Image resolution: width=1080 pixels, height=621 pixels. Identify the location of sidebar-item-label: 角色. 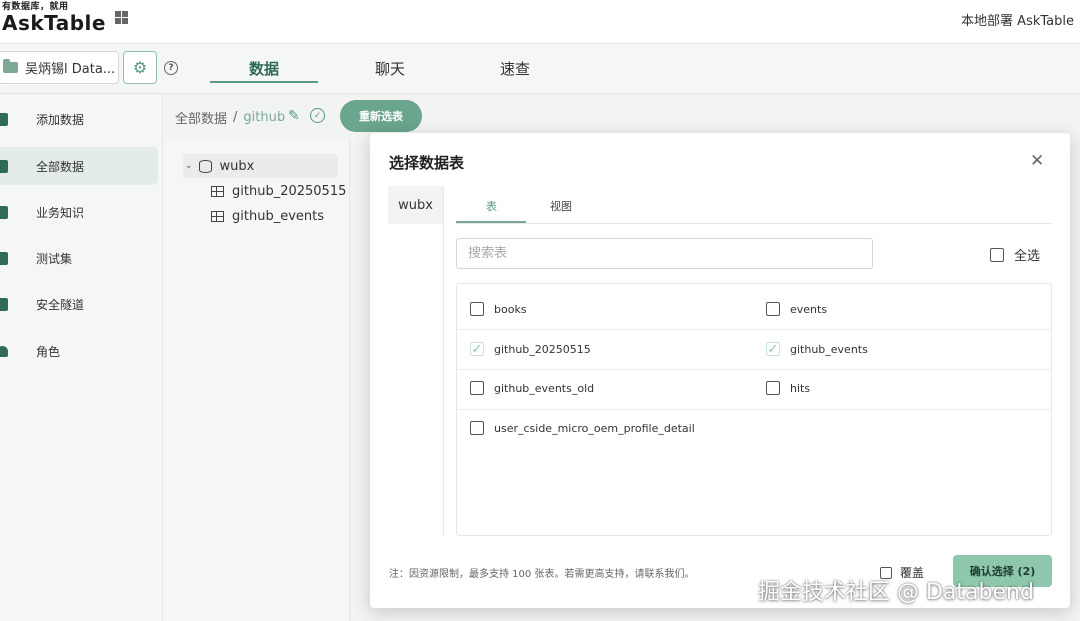
(48, 351).